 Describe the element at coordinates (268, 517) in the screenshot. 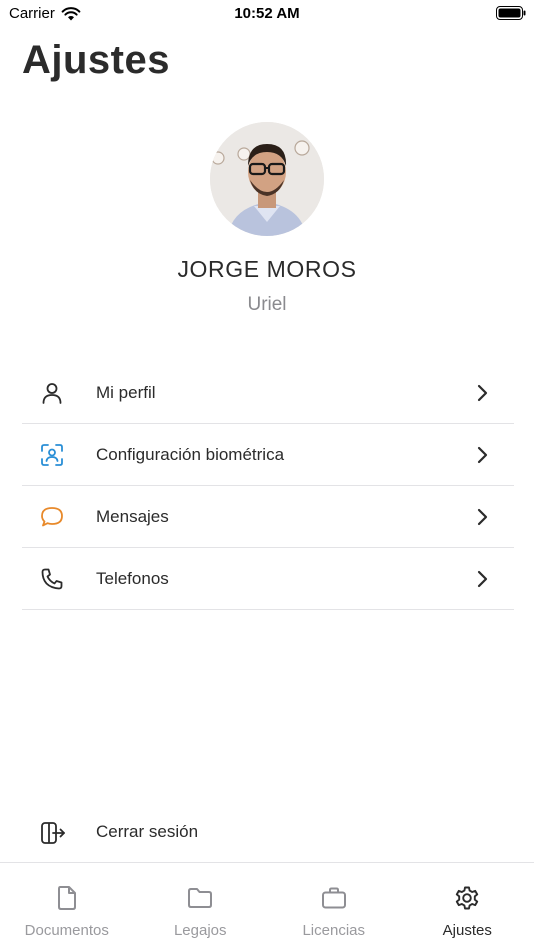

I see `menu-item-mensajes: Mensajes` at that location.